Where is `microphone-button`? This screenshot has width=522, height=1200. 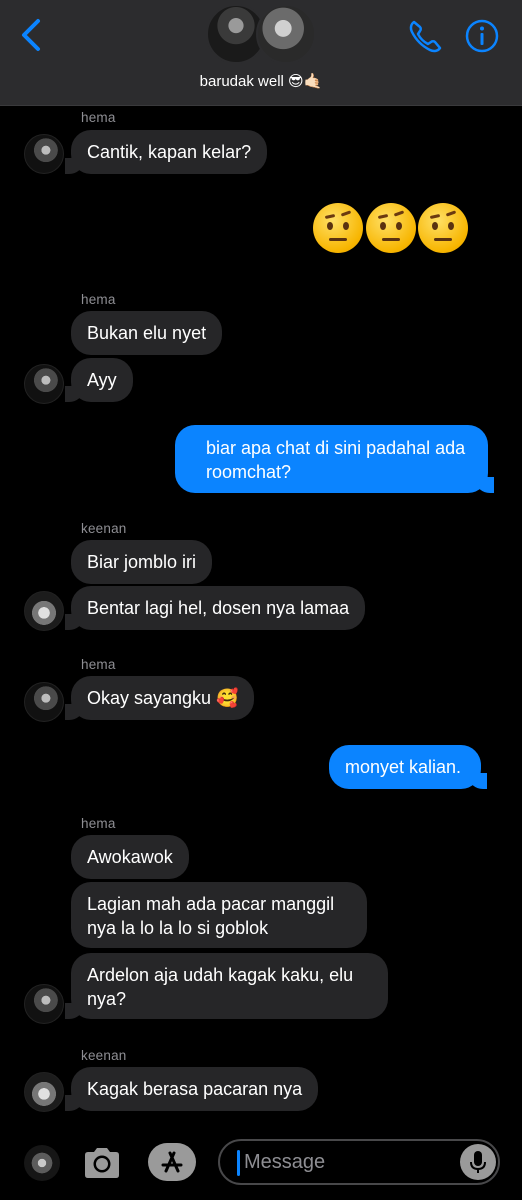
microphone-button is located at coordinates (478, 1162).